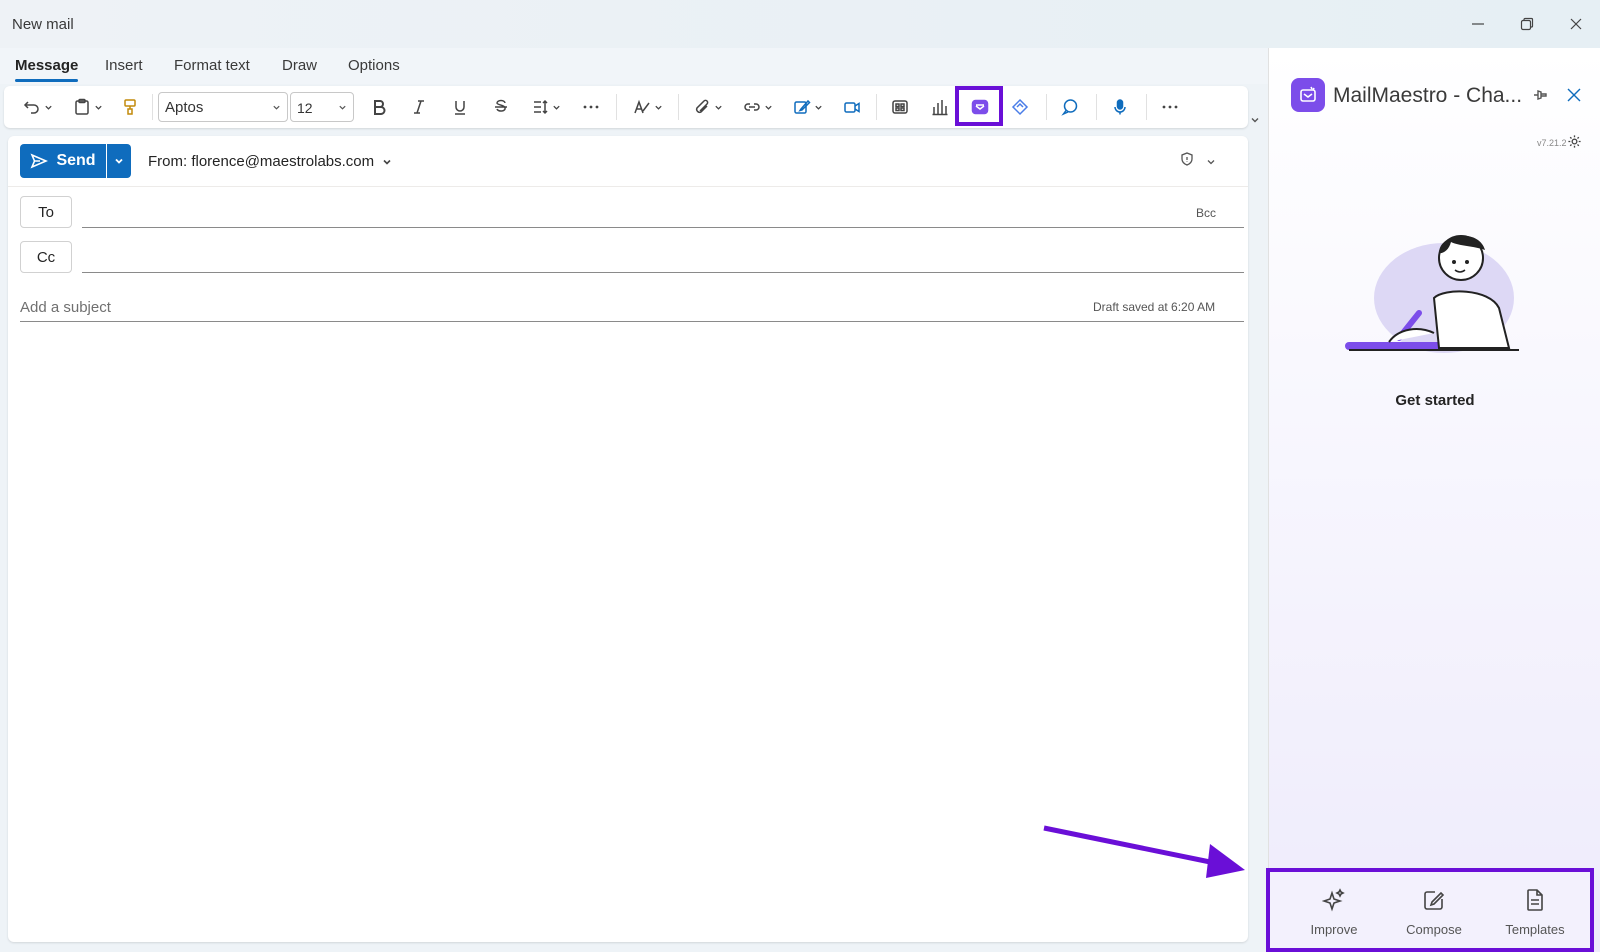  I want to click on compose-button: Compose, so click(1434, 912).